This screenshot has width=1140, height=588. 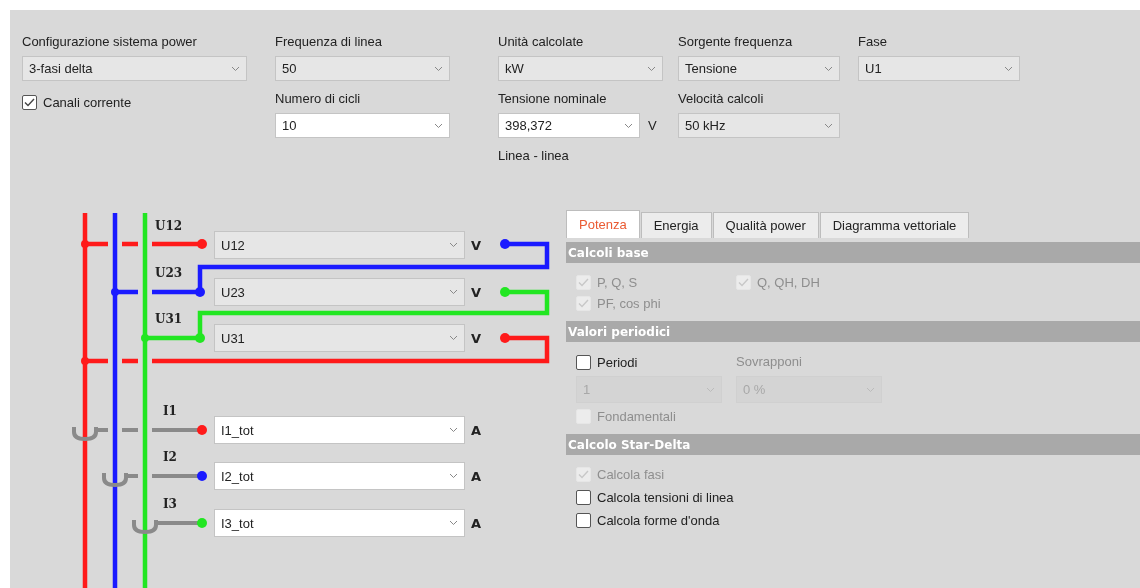 I want to click on dropdown: kW, so click(x=580, y=68).